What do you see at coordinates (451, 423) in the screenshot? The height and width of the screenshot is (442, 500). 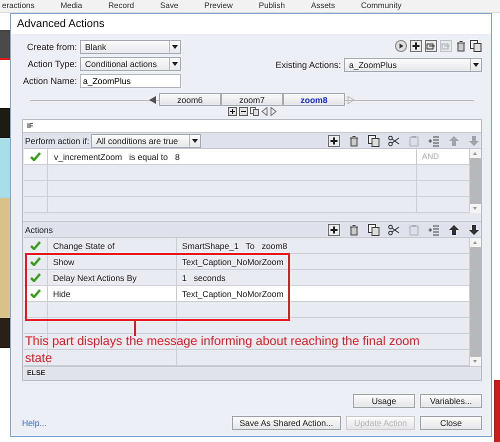 I see `dialog-button: Close` at bounding box center [451, 423].